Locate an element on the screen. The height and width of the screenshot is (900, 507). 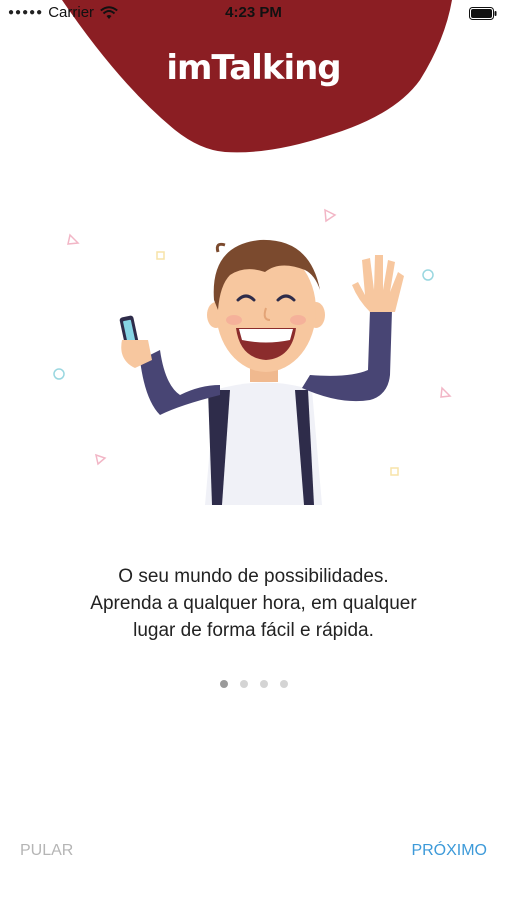
app-logo: imTalking is located at coordinates (253, 68).